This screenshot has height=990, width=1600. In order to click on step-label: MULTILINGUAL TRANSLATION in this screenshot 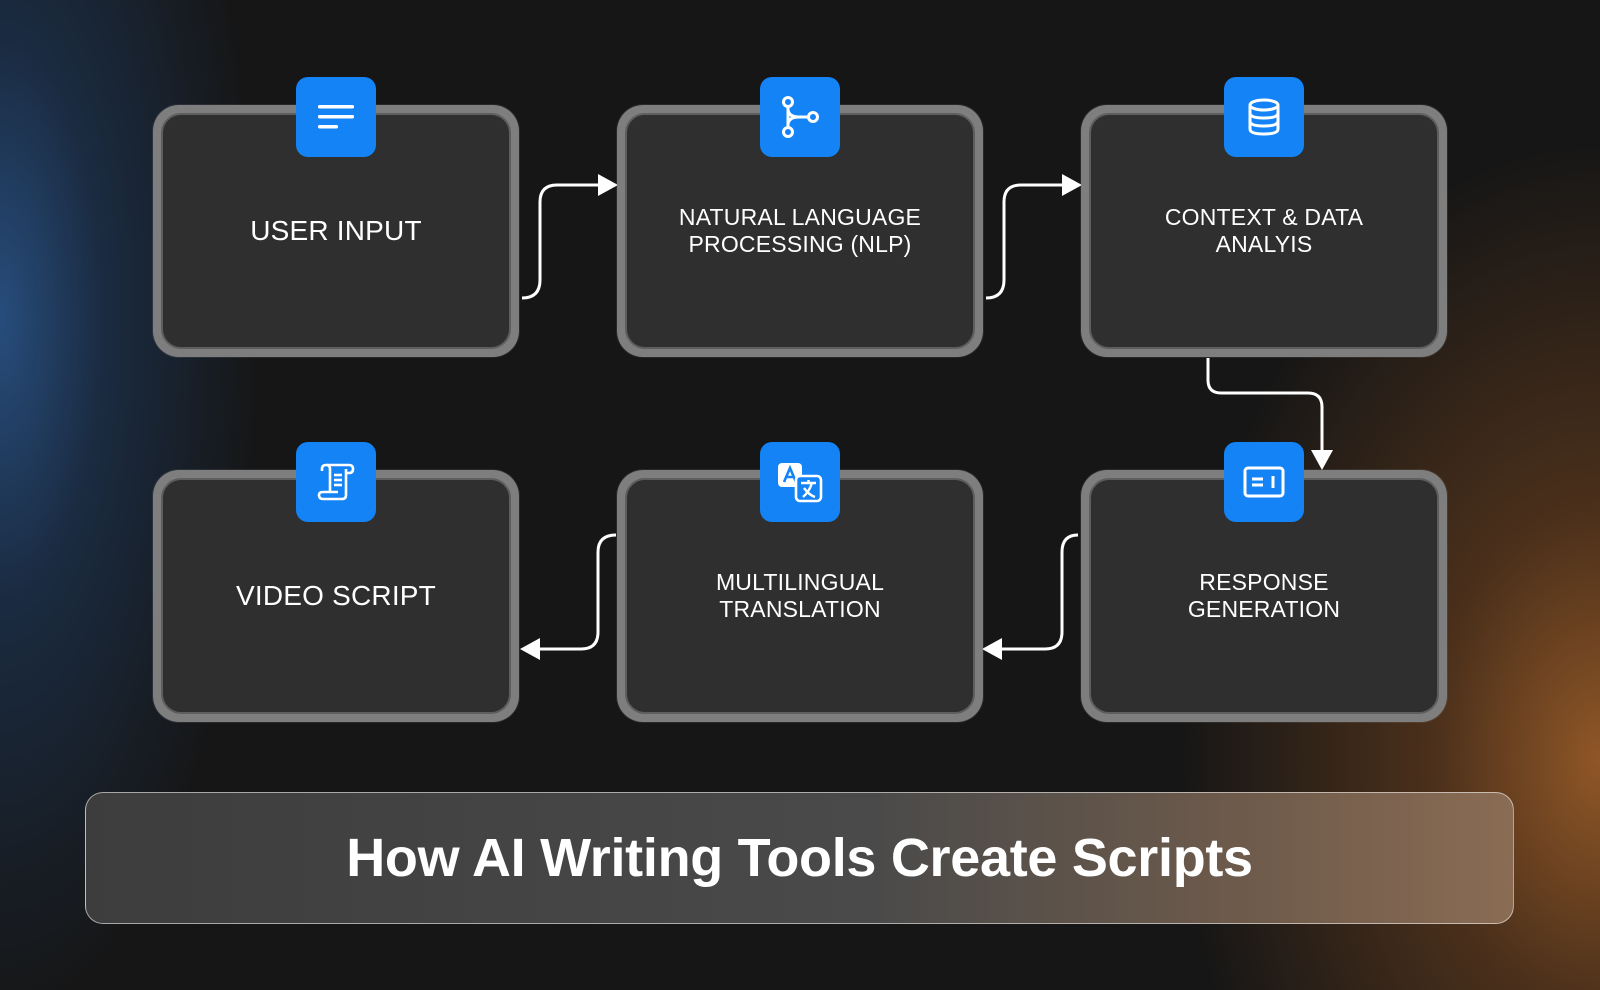, I will do `click(800, 595)`.